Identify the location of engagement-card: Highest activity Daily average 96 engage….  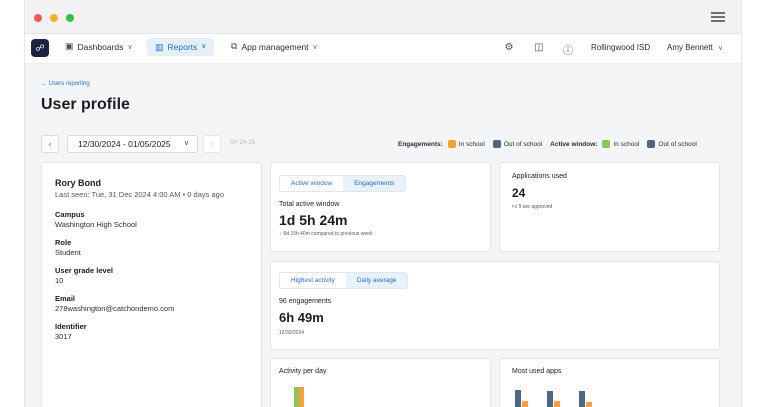
(495, 305).